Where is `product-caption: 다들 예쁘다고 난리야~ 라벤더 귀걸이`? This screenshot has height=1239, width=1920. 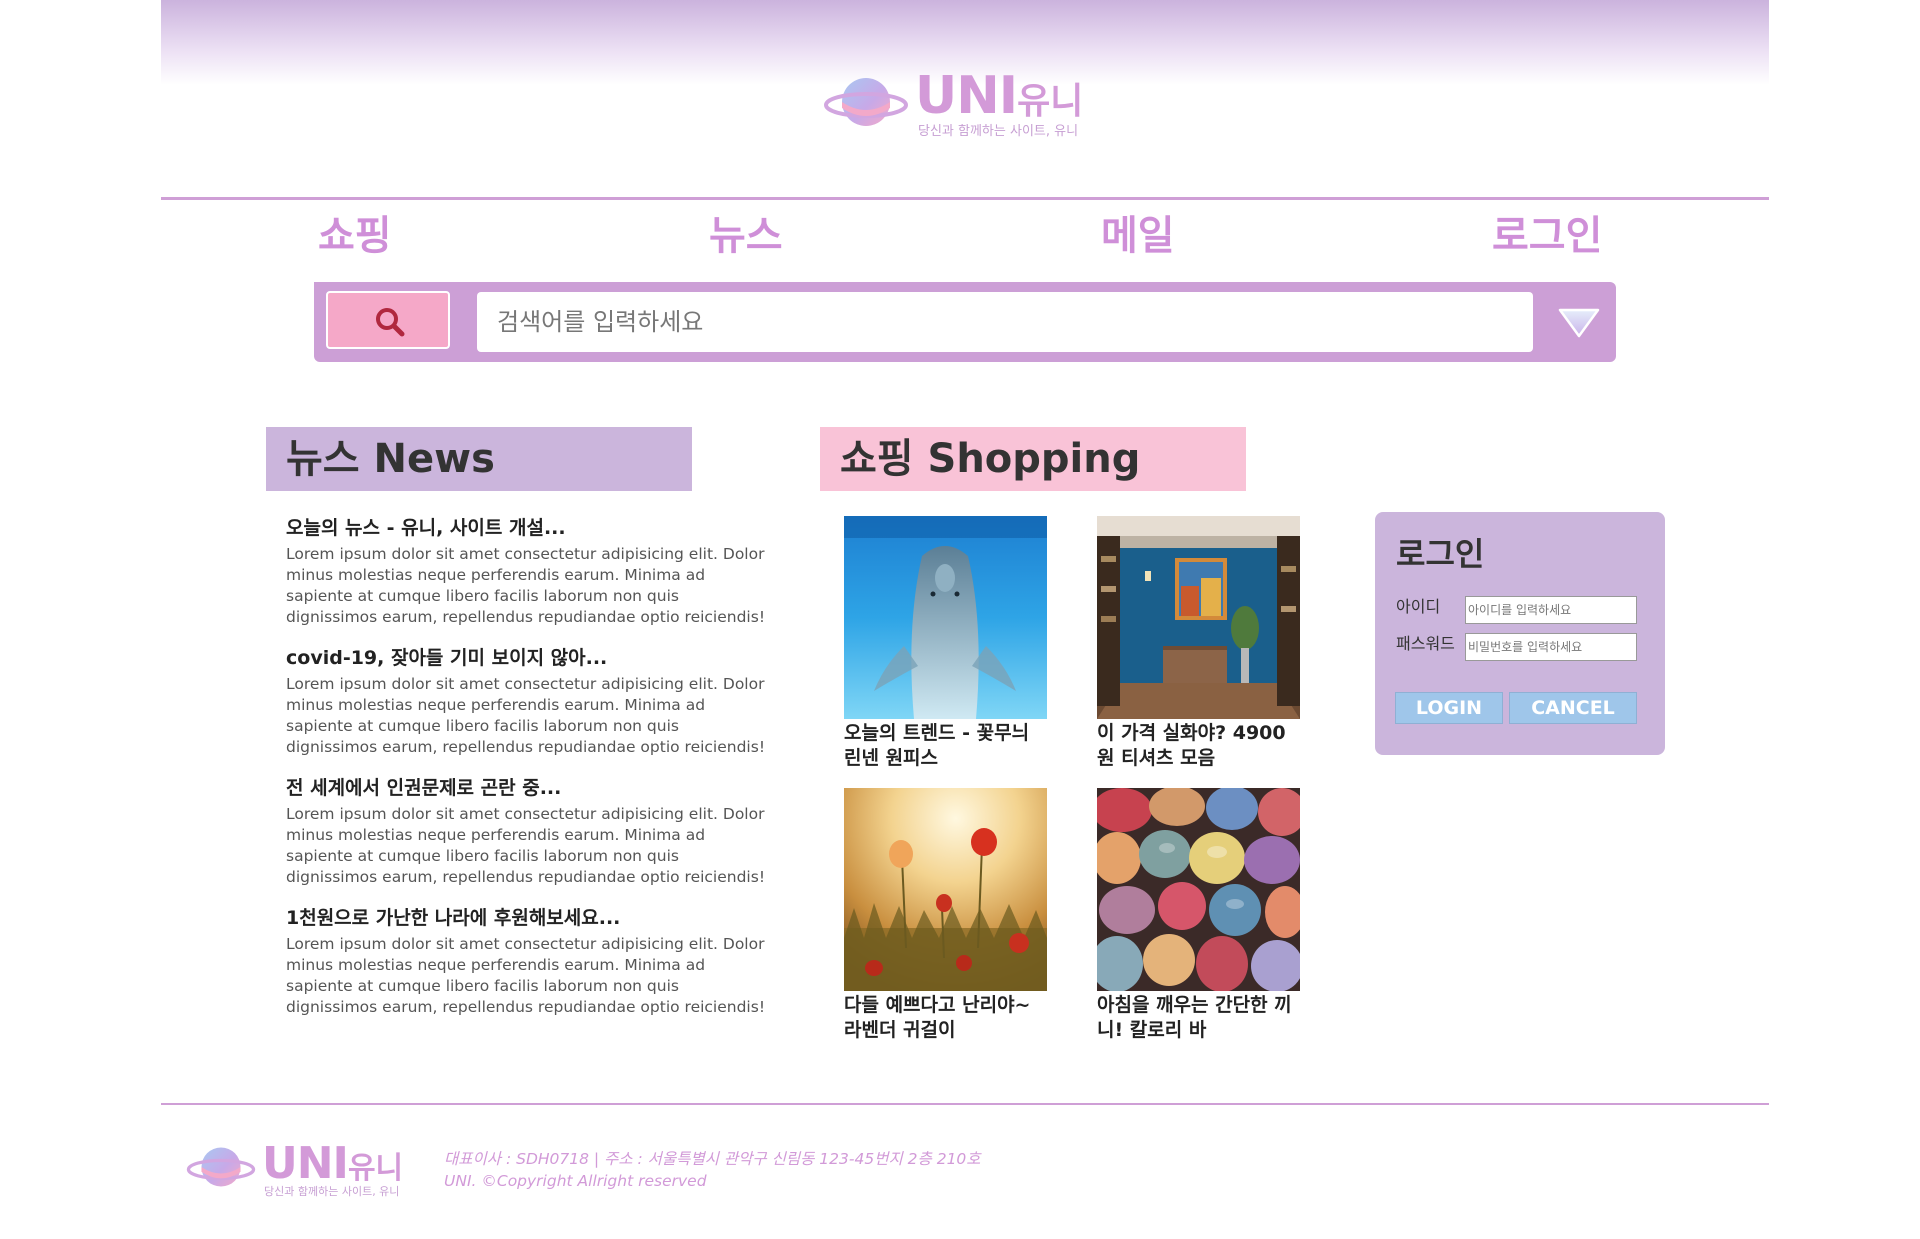 product-caption: 다들 예쁘다고 난리야~ 라벤더 귀걸이 is located at coordinates (945, 1018).